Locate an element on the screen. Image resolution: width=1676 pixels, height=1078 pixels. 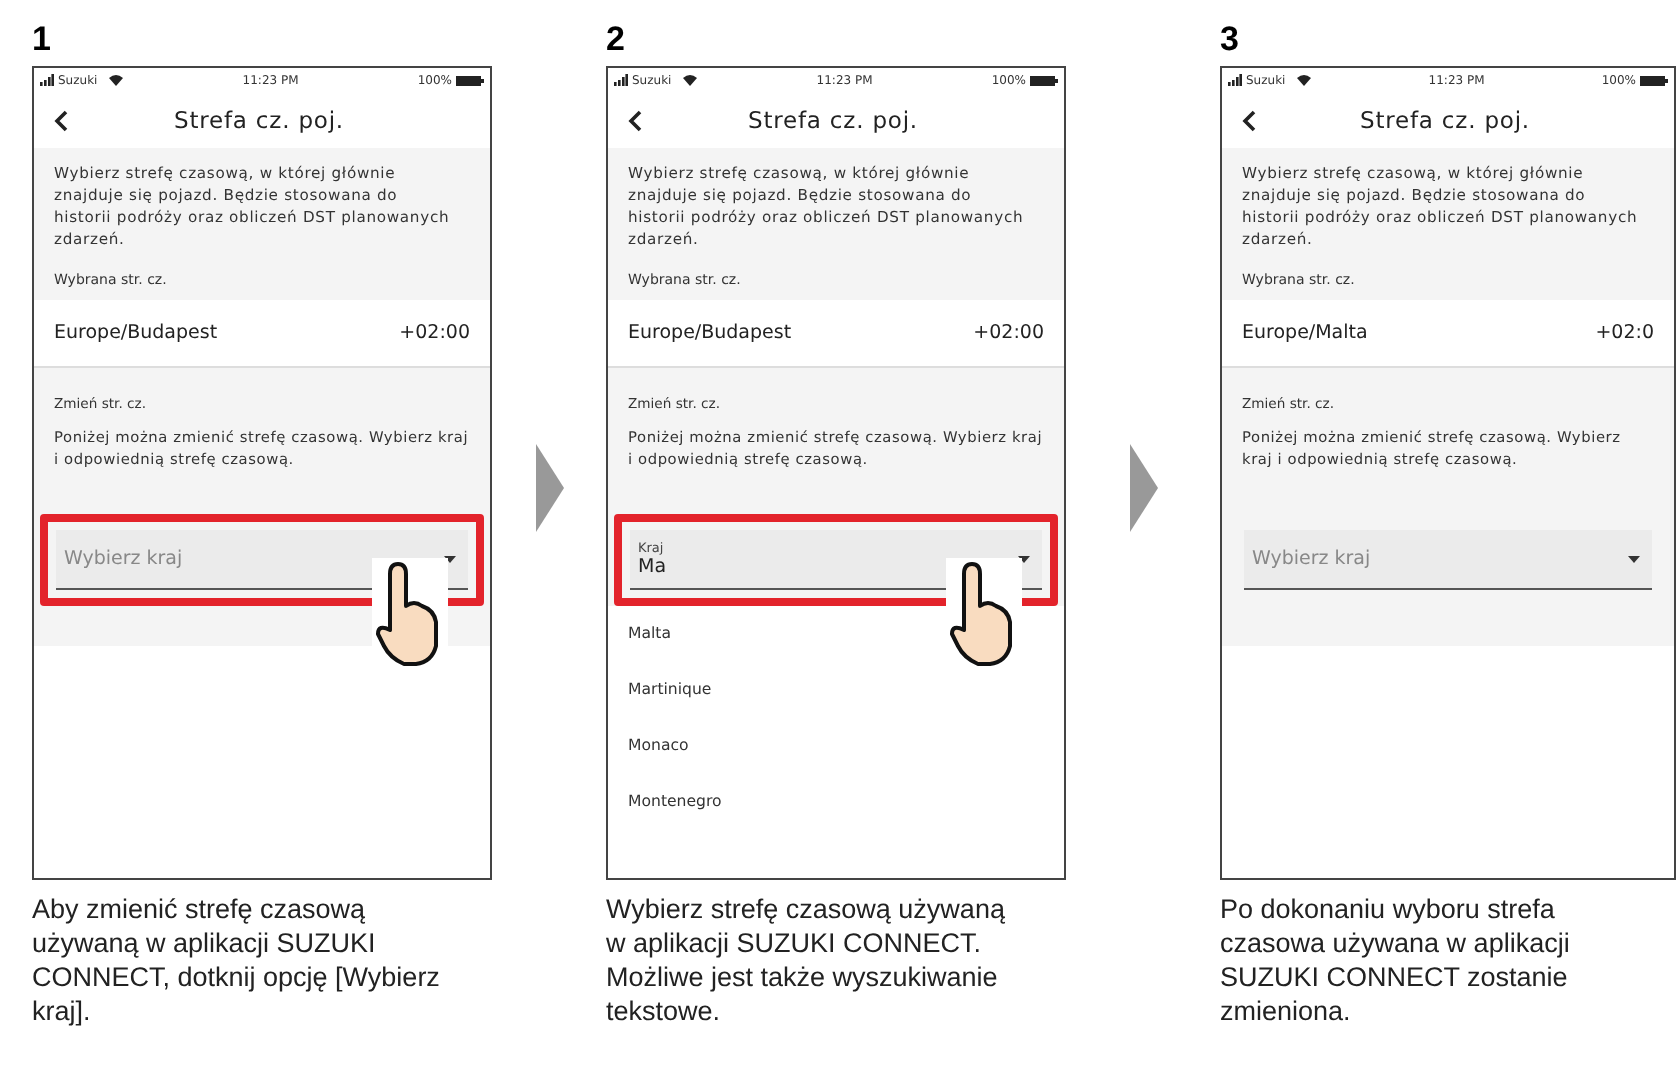
step-caption: Wybierz strefę czasową używaną w aplikacji SUZUKI CONNECT. Możliwe jest także wyszukiwanie tekstowe. is located at coordinates (806, 960).